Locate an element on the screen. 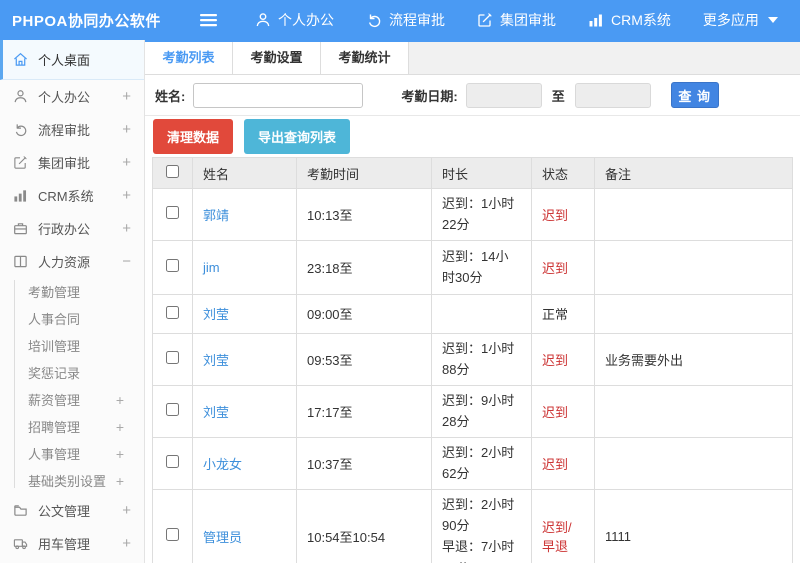  sidebar-item-attendance-mgmt: 考勤管理 is located at coordinates (72, 291).